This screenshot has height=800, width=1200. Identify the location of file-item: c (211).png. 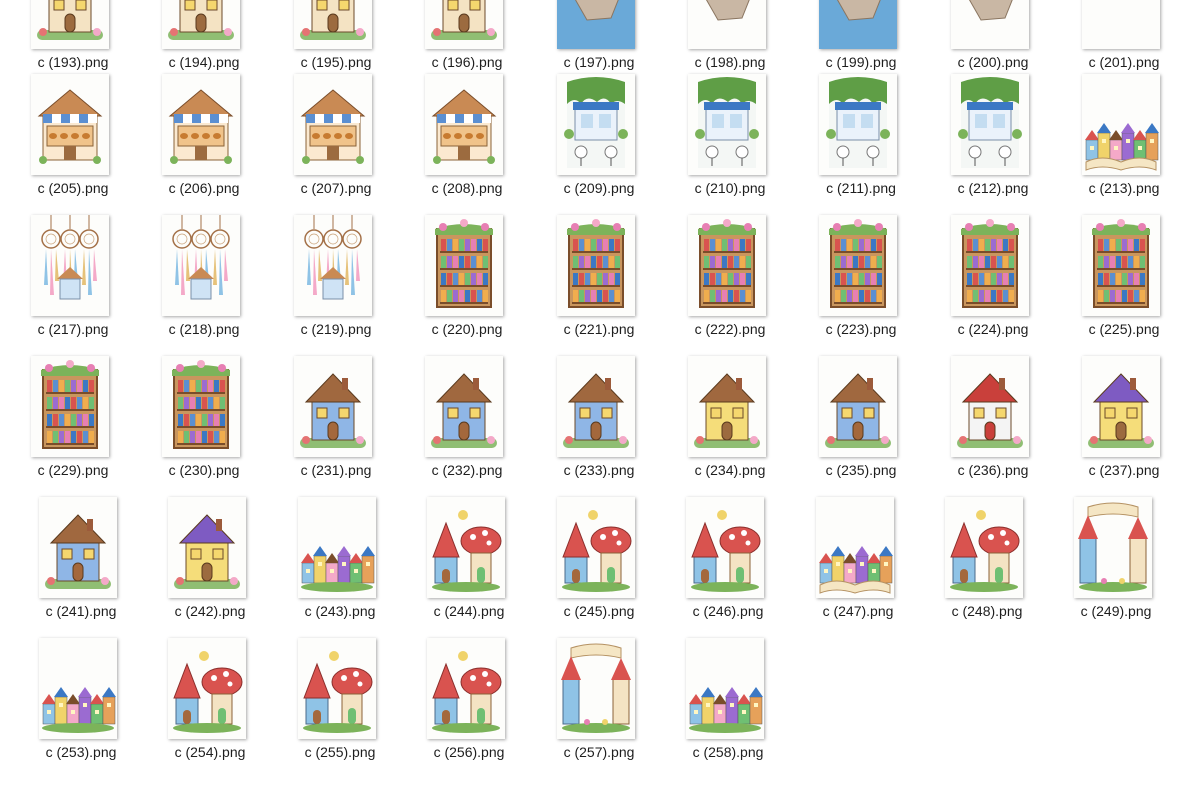
(861, 140).